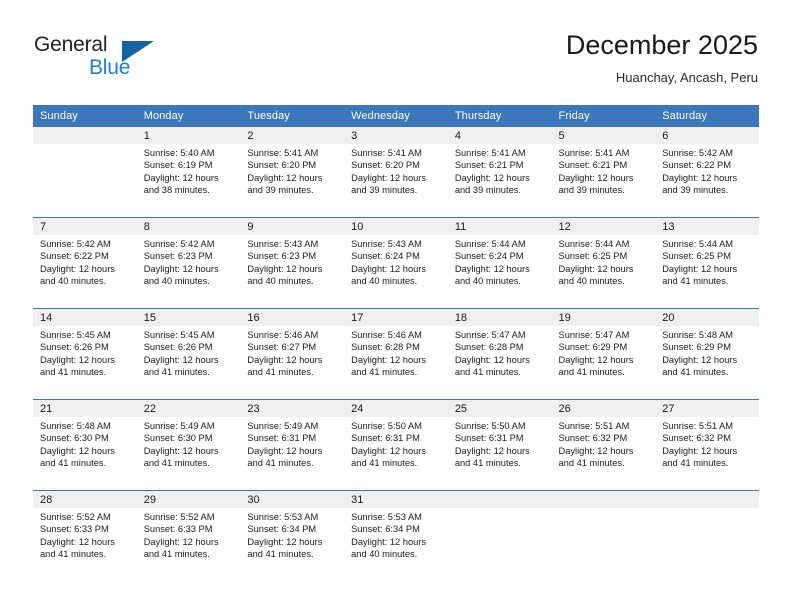 The height and width of the screenshot is (612, 792). What do you see at coordinates (85, 226) in the screenshot?
I see `day-number: 7` at bounding box center [85, 226].